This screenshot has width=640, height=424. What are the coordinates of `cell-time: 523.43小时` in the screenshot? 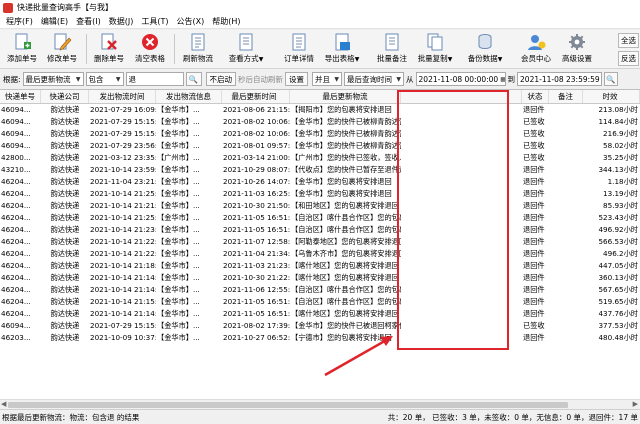 It's located at (618, 217).